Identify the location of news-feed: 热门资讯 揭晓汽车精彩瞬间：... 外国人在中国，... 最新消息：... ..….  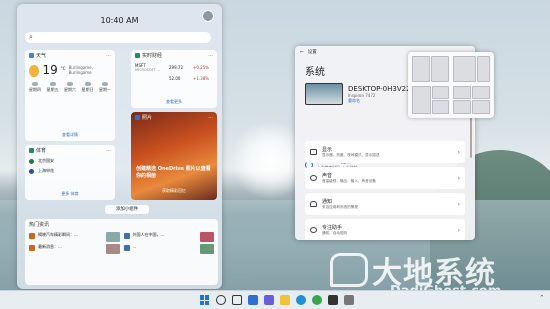
(121, 252).